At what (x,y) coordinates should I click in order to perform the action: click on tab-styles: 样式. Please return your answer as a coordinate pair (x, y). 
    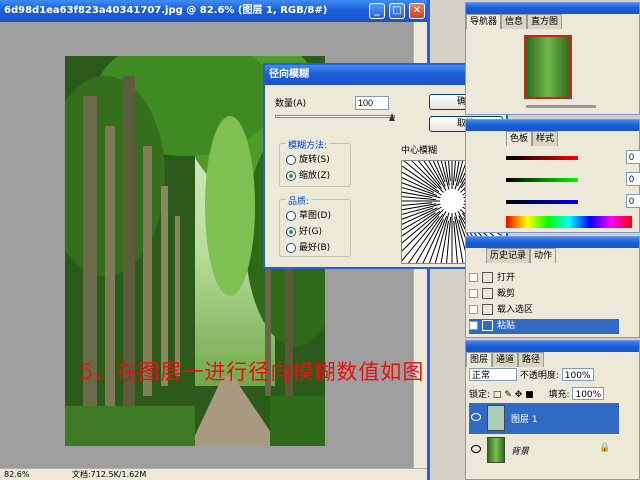
    Looking at the image, I should click on (545, 138).